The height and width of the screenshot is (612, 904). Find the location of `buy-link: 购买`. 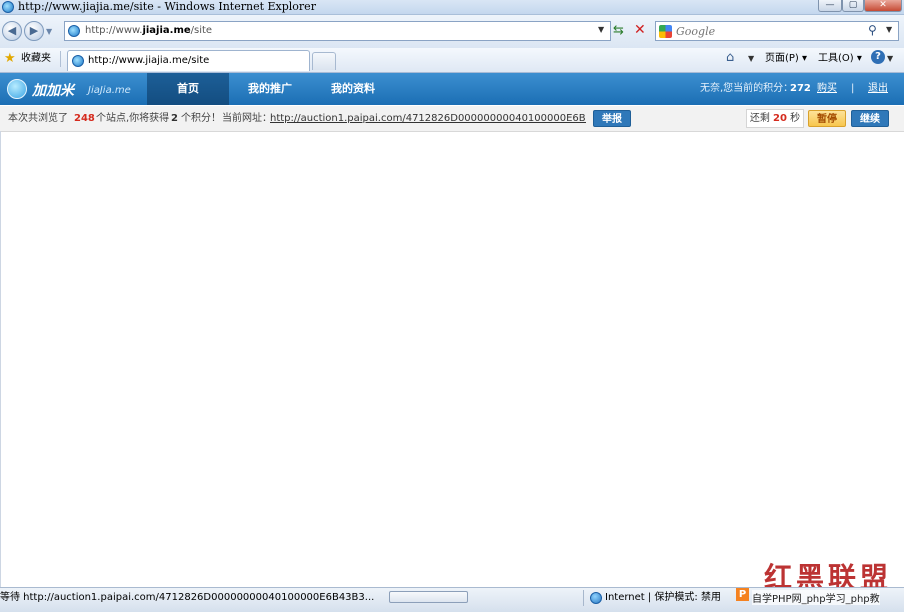

buy-link: 购买 is located at coordinates (827, 89).